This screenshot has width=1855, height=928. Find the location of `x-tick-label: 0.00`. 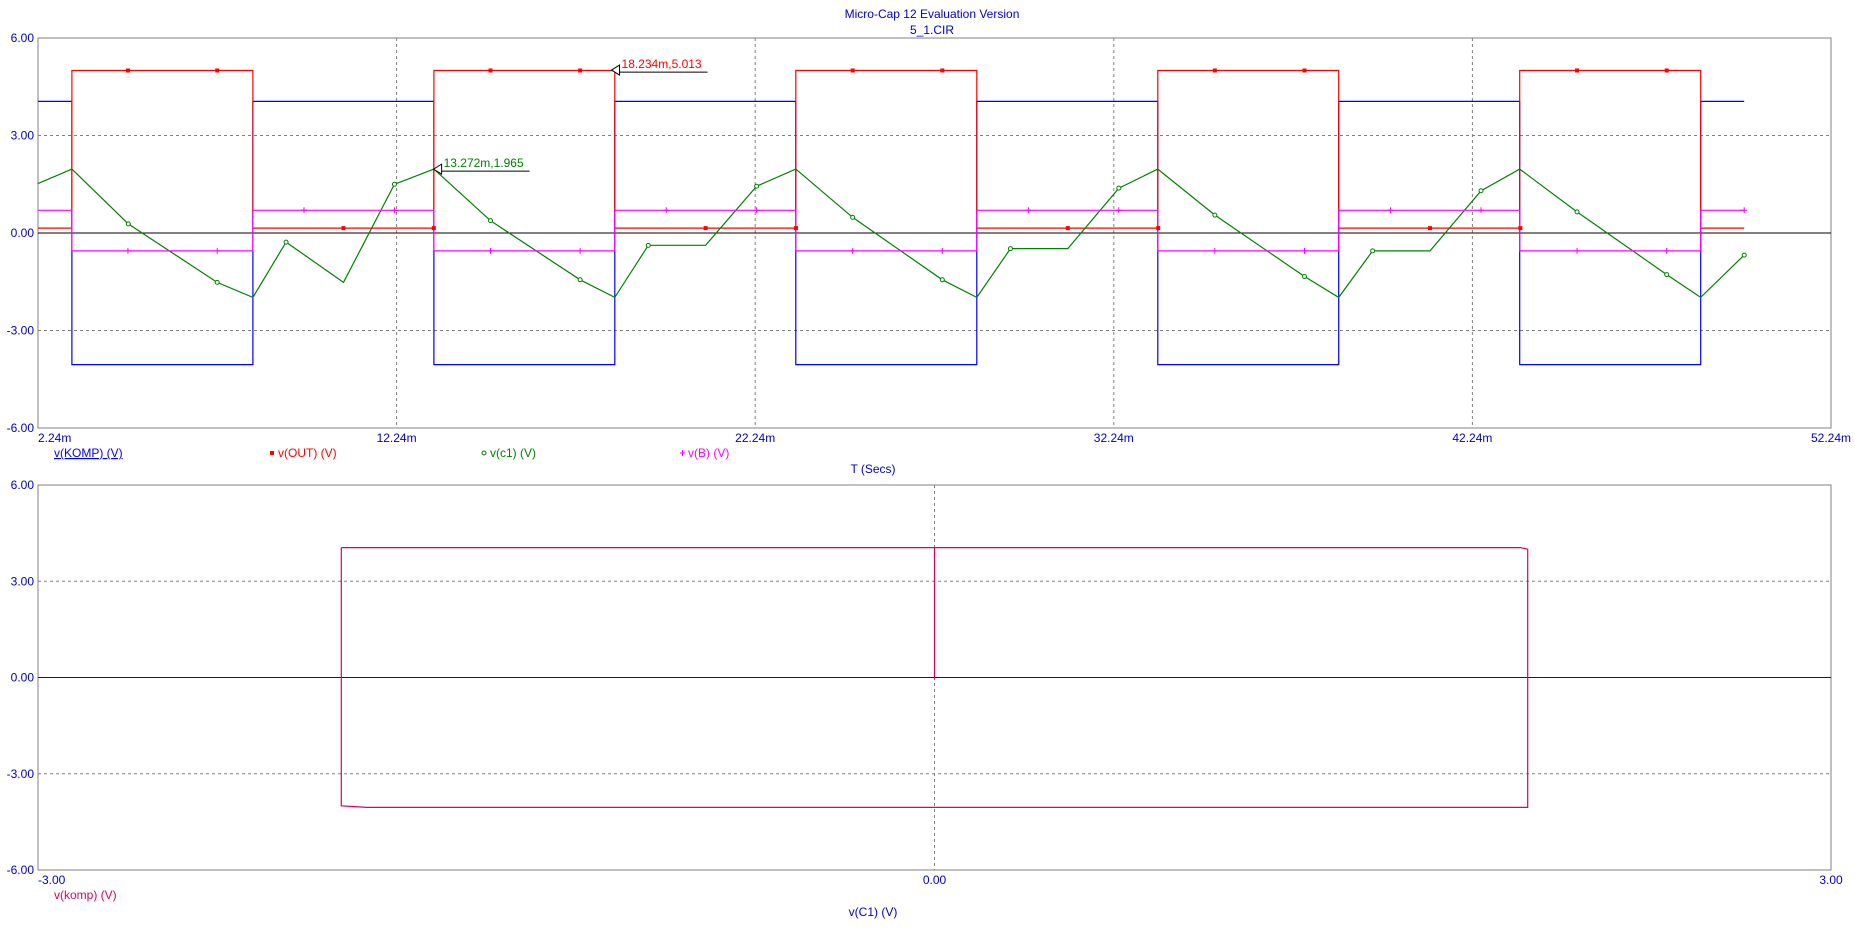

x-tick-label: 0.00 is located at coordinates (935, 880).